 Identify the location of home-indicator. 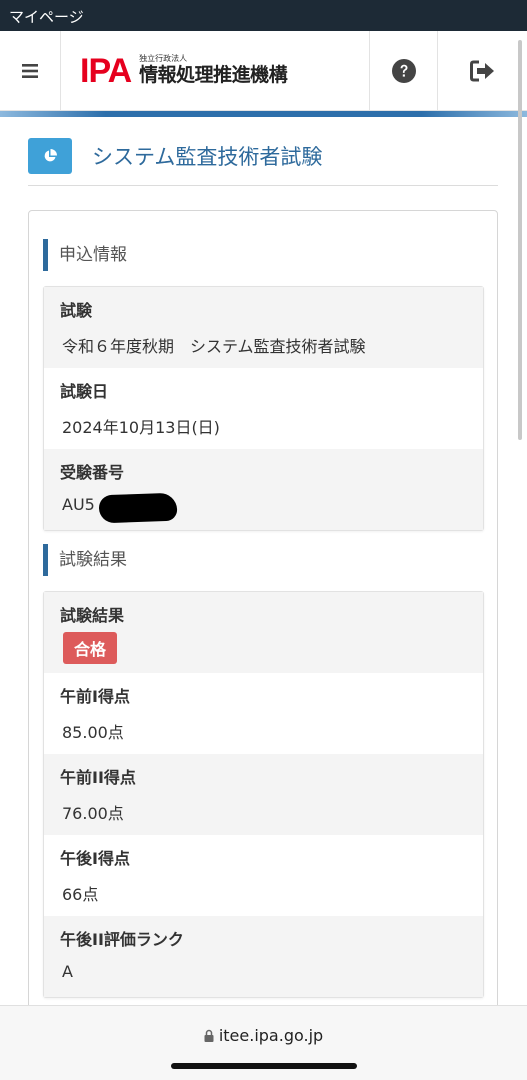
(264, 1066).